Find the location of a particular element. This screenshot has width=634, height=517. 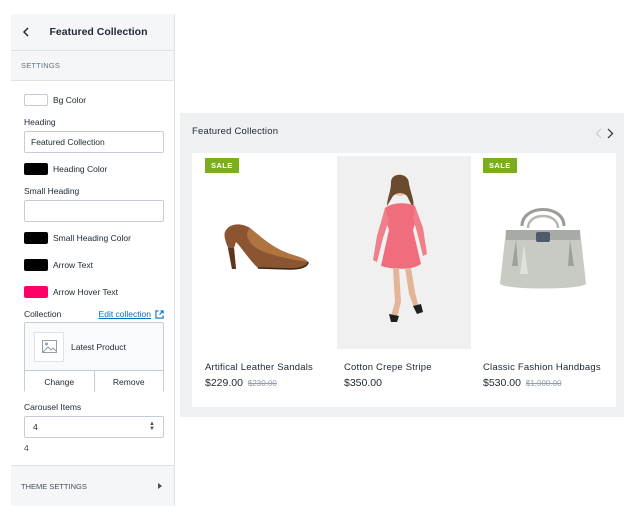

image-placeholder-icon is located at coordinates (49, 346).